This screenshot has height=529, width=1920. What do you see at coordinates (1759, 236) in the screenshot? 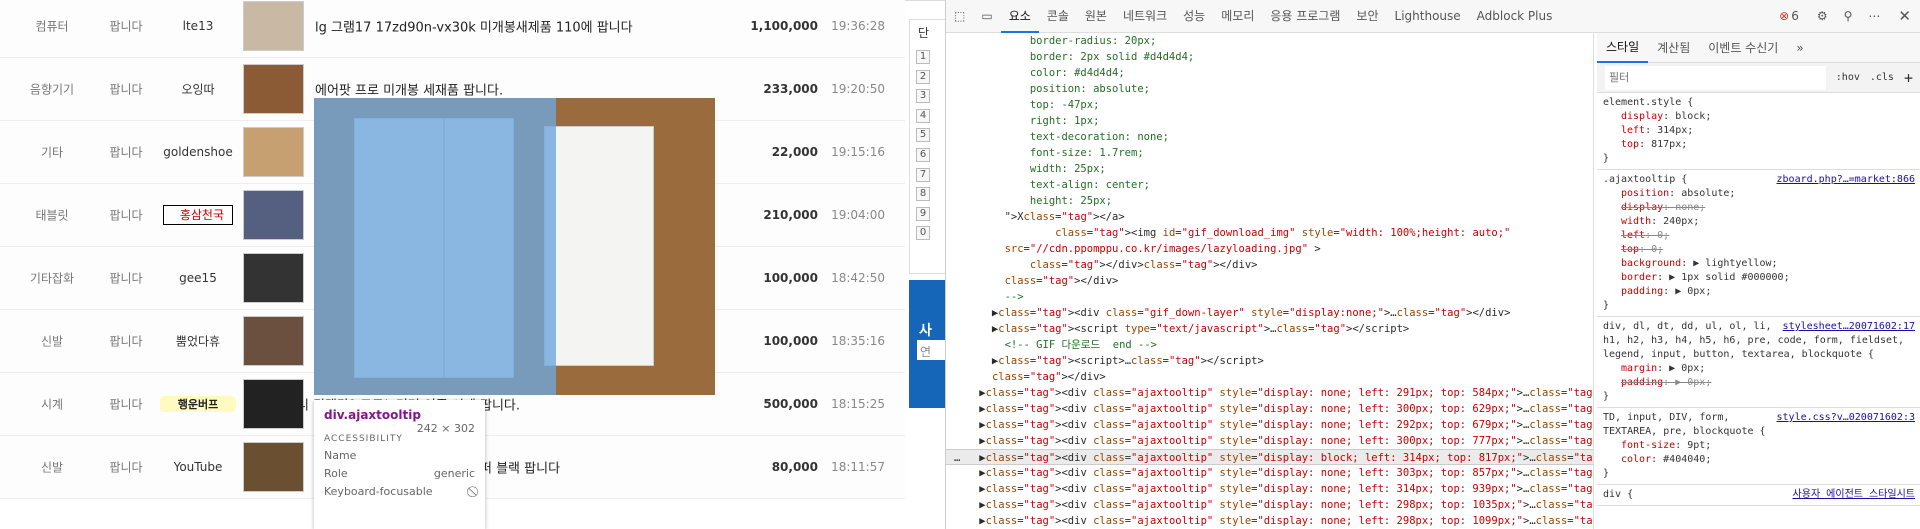
I see `css-property: left: 0;` at bounding box center [1759, 236].